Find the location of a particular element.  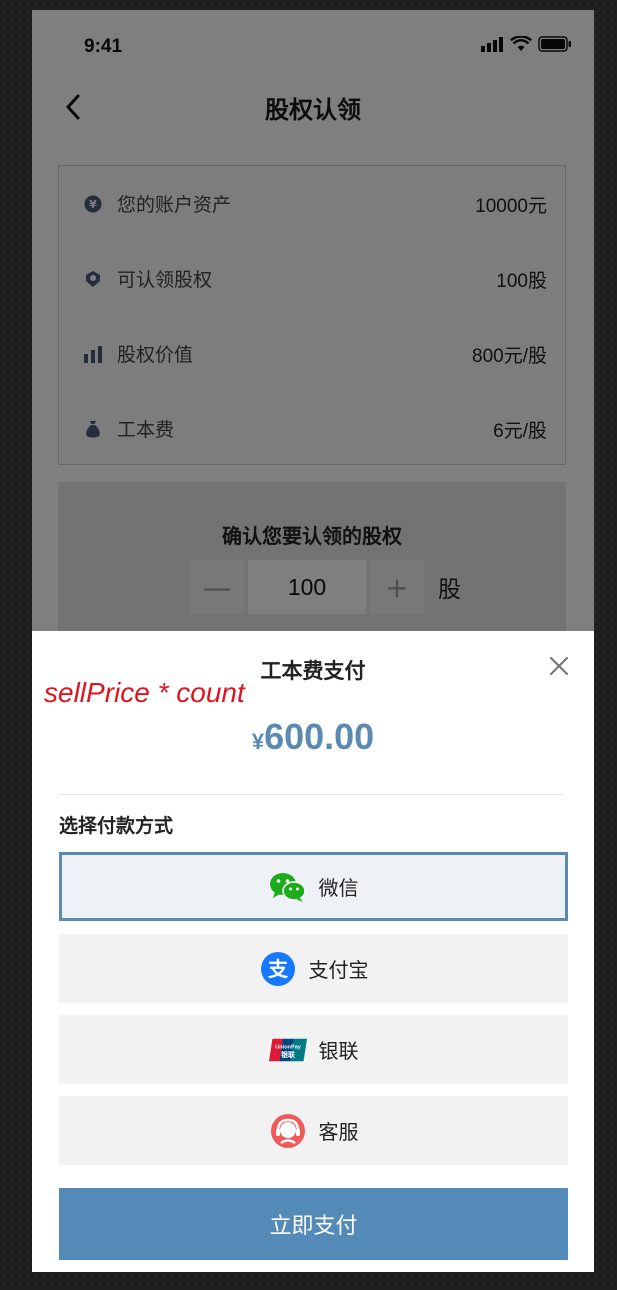

payment-method-label: 选择付款方式 is located at coordinates (116, 826).